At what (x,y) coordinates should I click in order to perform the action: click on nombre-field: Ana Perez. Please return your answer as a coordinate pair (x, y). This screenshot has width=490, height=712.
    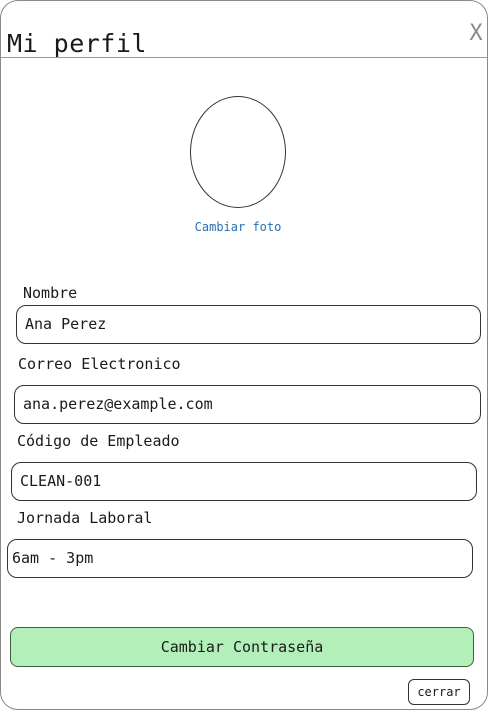
    Looking at the image, I should click on (248, 324).